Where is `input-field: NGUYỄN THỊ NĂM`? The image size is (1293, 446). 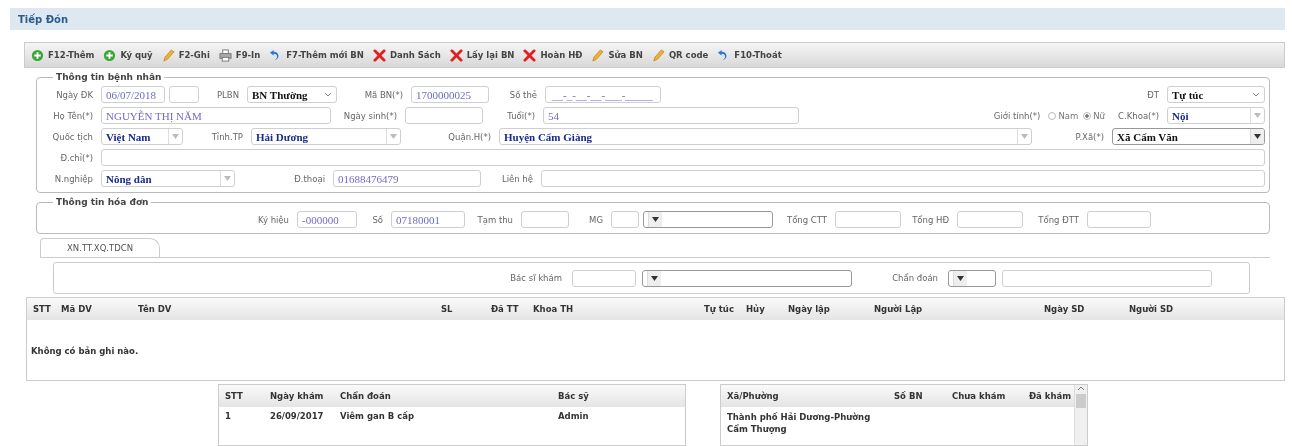
input-field: NGUYỄN THỊ NĂM is located at coordinates (216, 115).